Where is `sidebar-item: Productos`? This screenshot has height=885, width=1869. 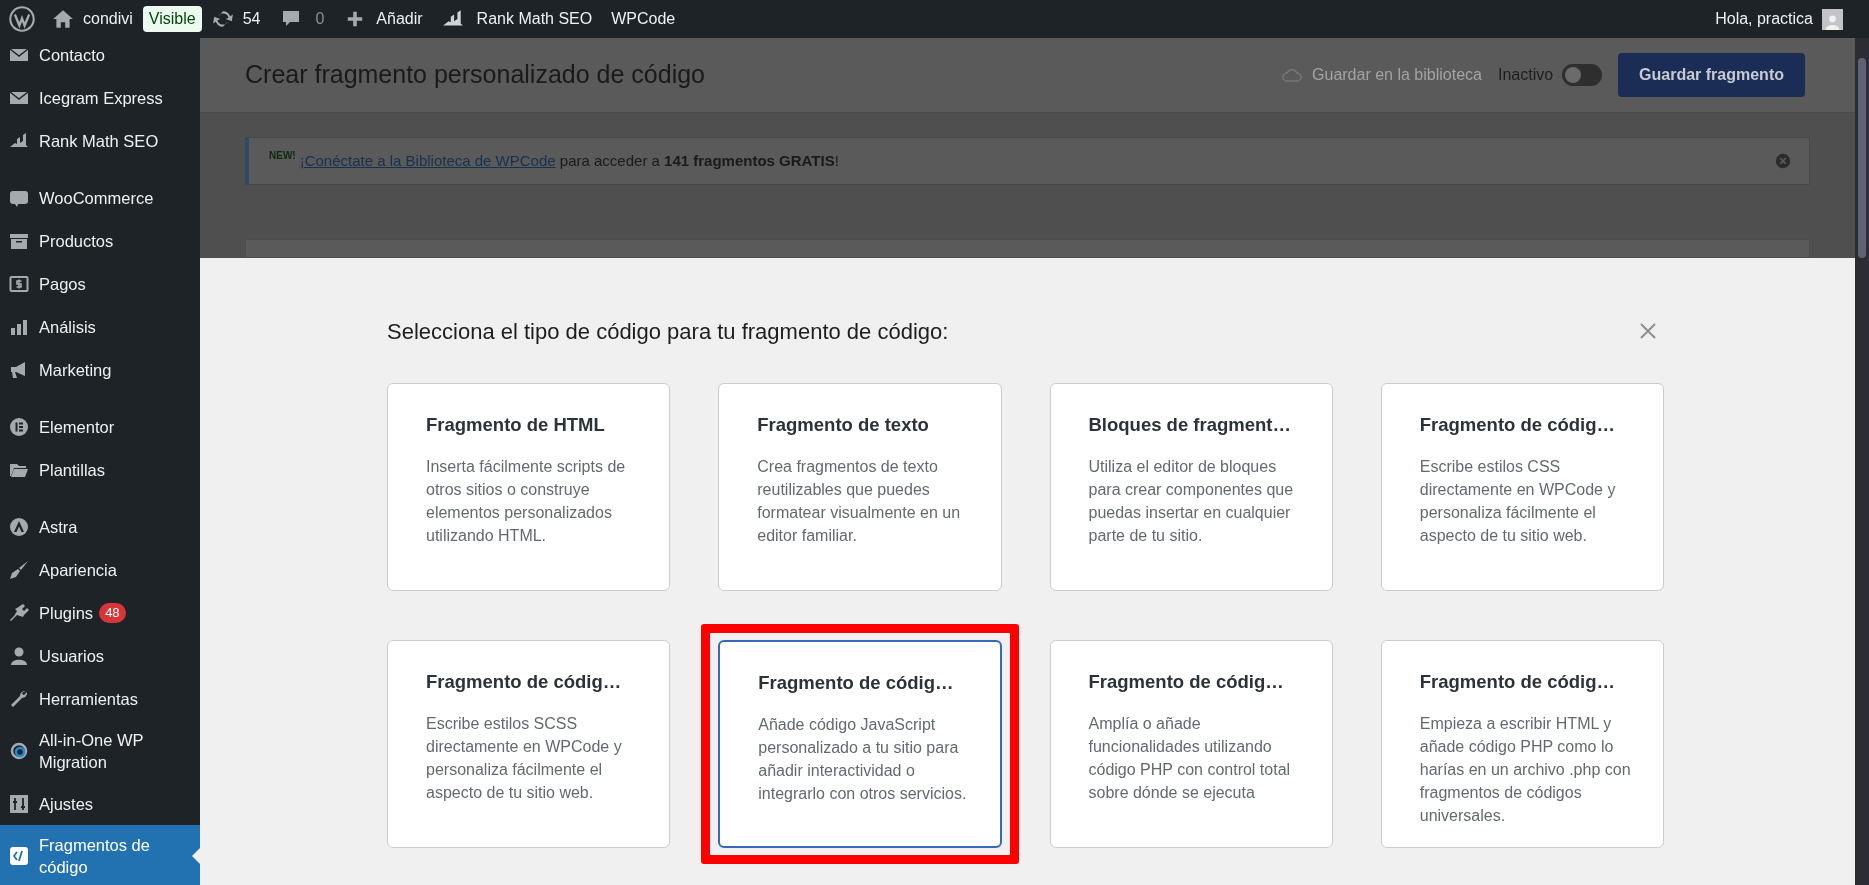
sidebar-item: Productos is located at coordinates (100, 240).